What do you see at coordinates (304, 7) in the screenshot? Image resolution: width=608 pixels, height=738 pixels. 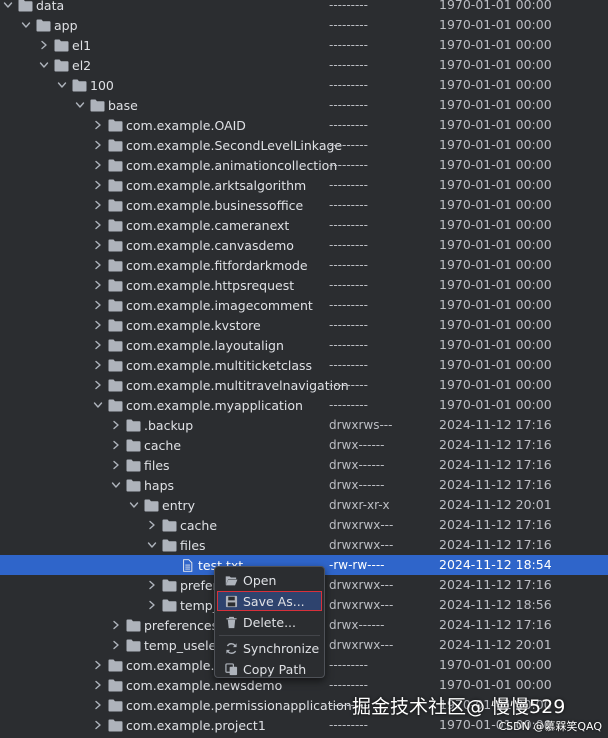 I see `tree-folder-row: data --------- 1970-01-01 00:00` at bounding box center [304, 7].